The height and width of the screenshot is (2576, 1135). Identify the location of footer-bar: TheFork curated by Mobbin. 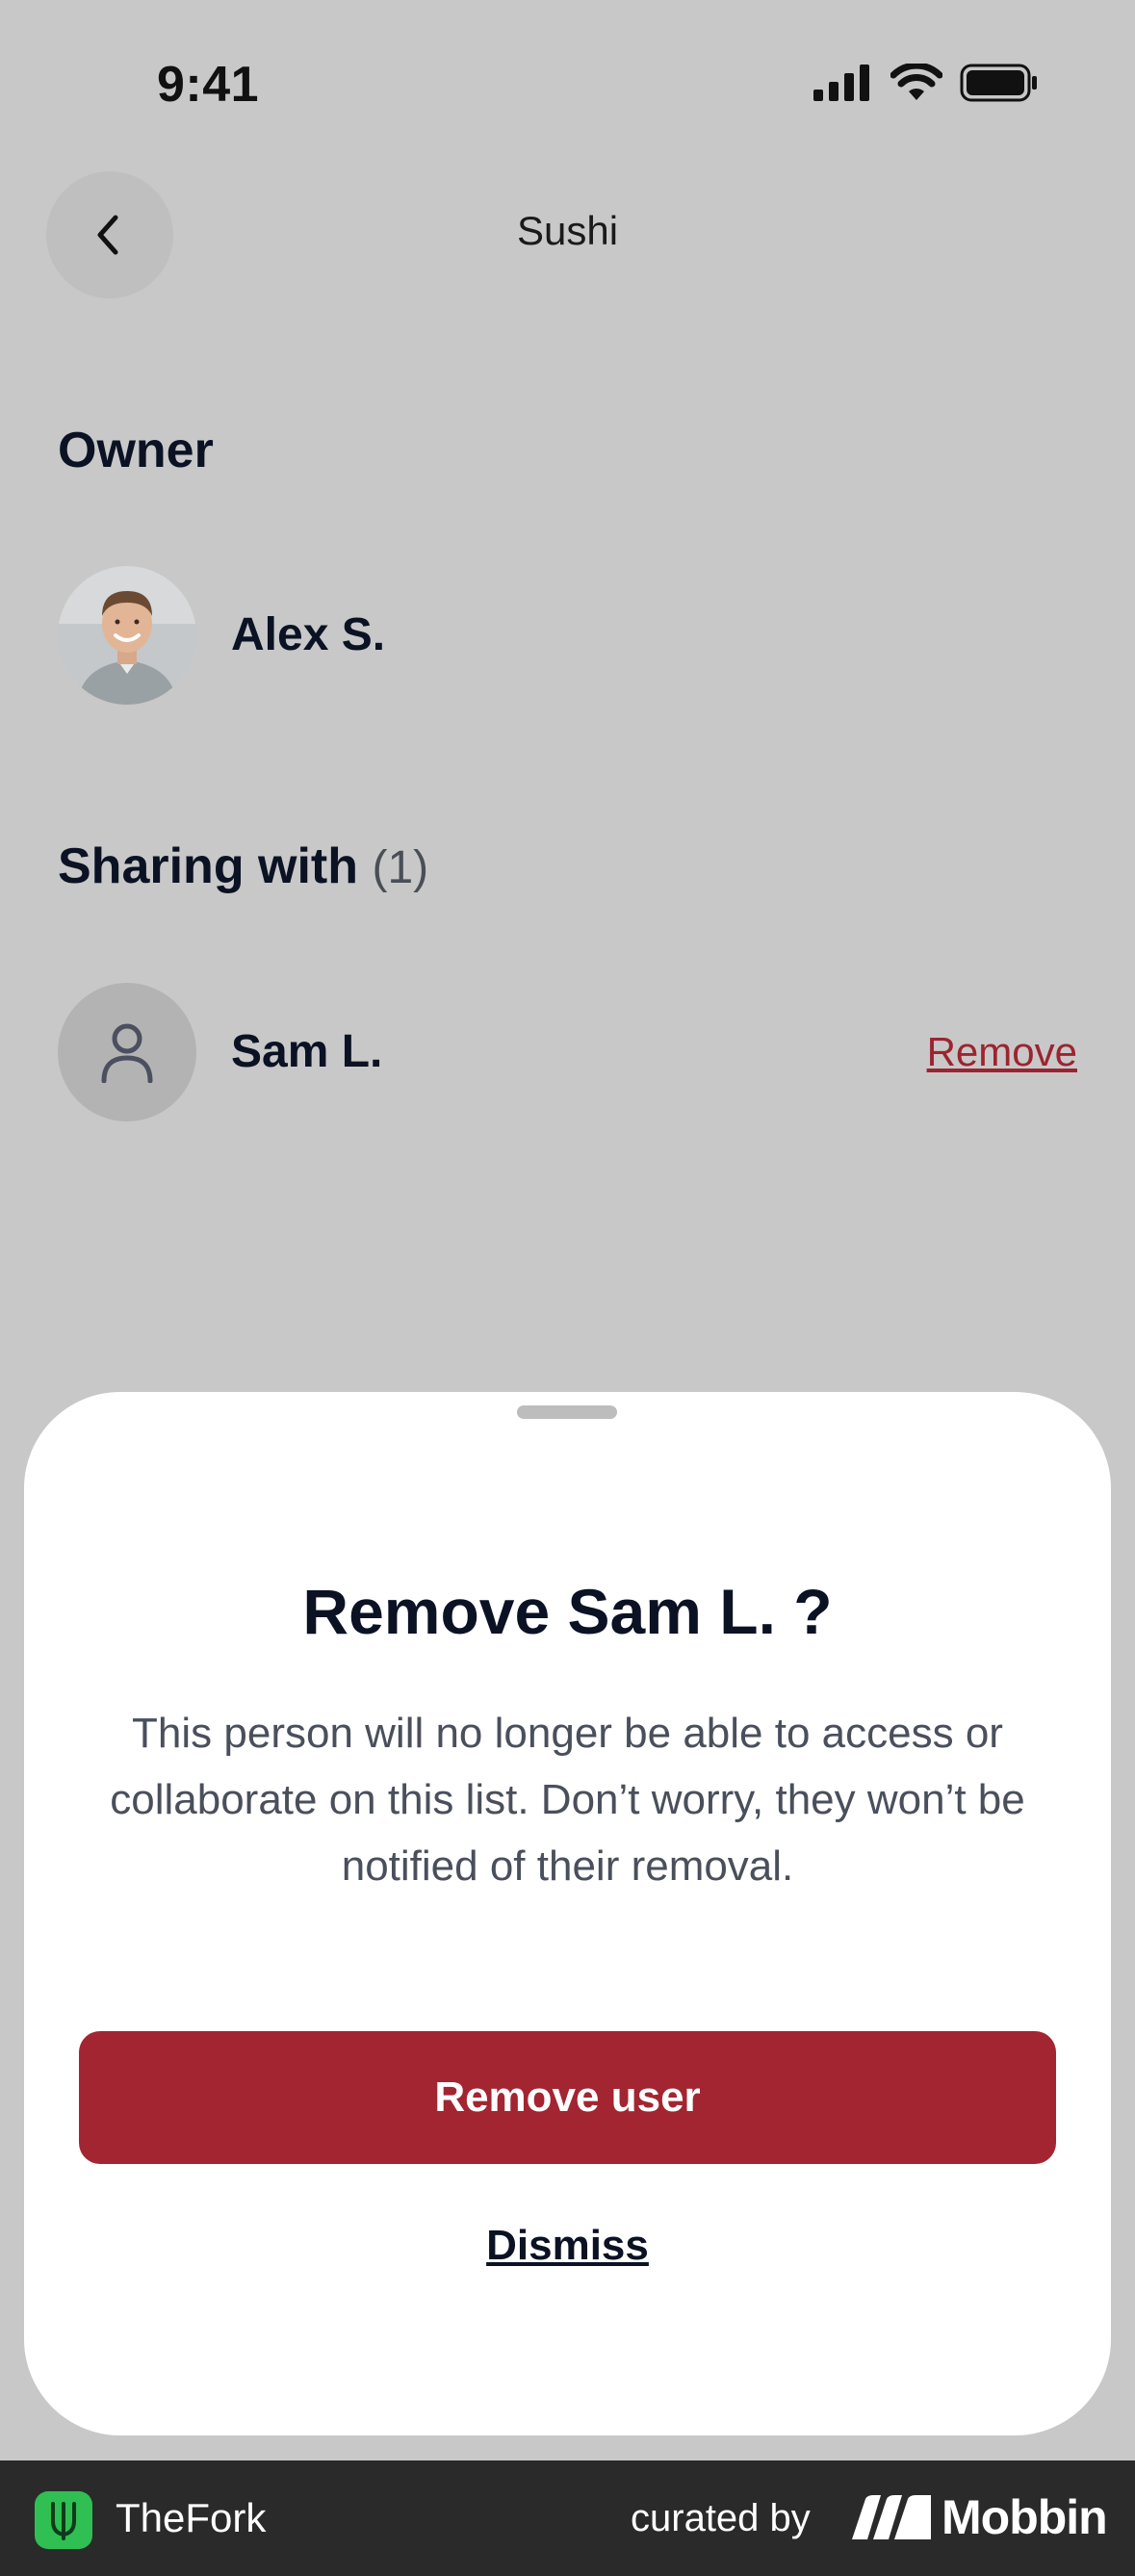
(567, 2518).